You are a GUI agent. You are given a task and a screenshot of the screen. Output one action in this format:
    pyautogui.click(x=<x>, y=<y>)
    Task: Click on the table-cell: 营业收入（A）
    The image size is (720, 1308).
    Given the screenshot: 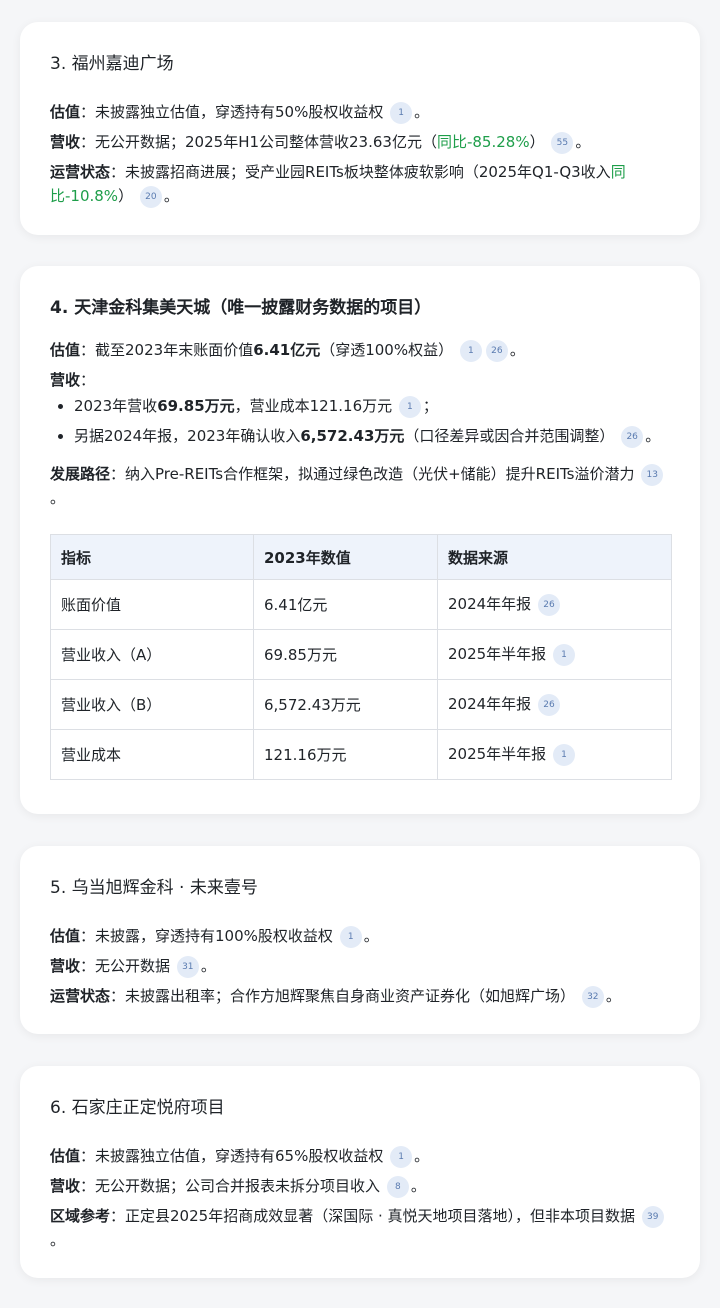 What is the action you would take?
    pyautogui.click(x=152, y=654)
    